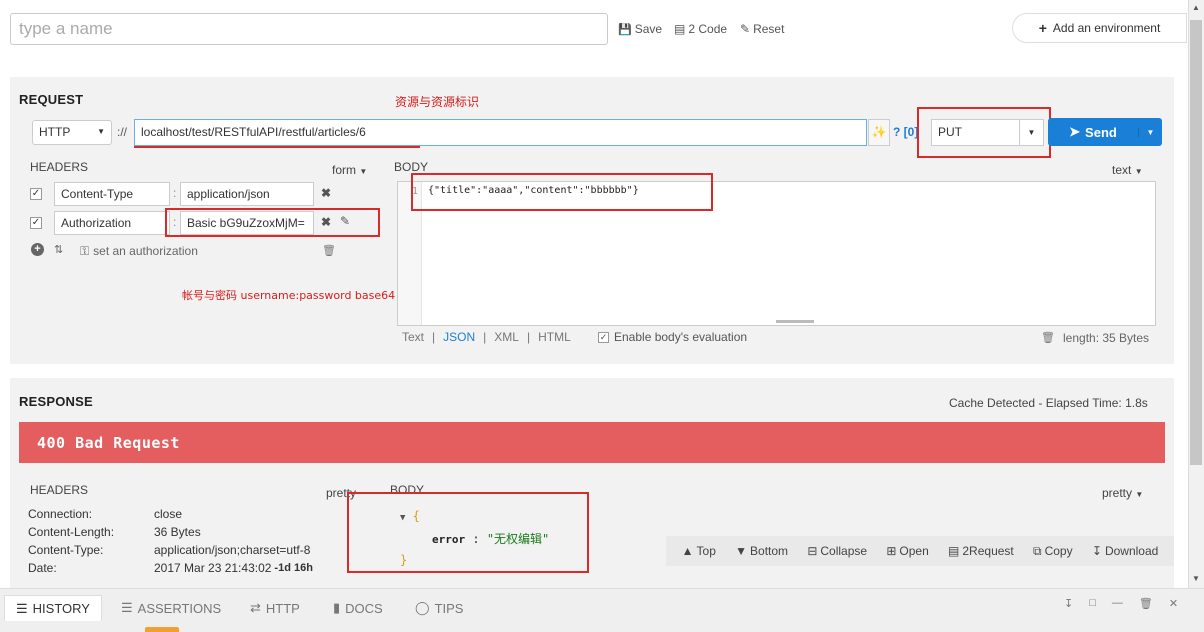 The width and height of the screenshot is (1204, 632). What do you see at coordinates (277, 147) in the screenshot?
I see `url-underline` at bounding box center [277, 147].